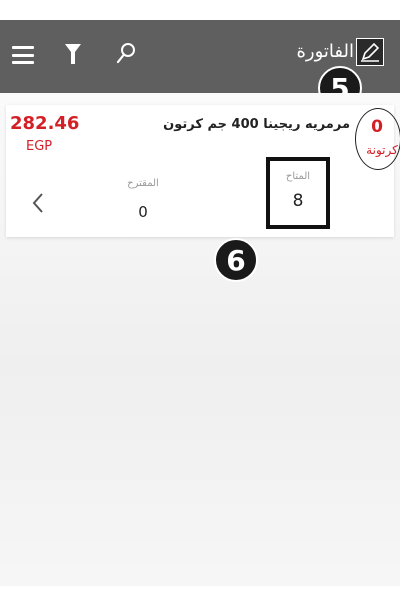 Image resolution: width=400 pixels, height=604 pixels. I want to click on available-stock-box: المتاح 8, so click(298, 193).